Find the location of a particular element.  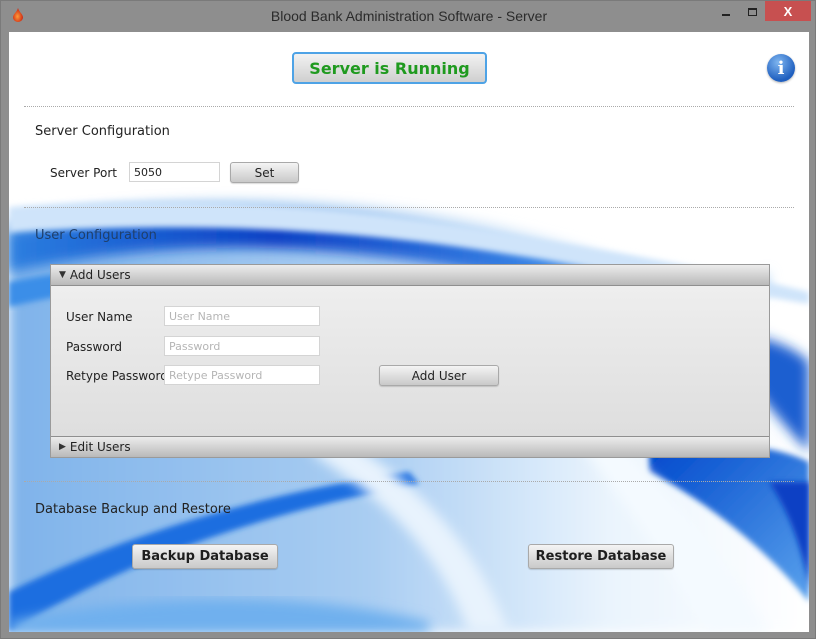

server-configuration-title: Server Configuration is located at coordinates (102, 131).